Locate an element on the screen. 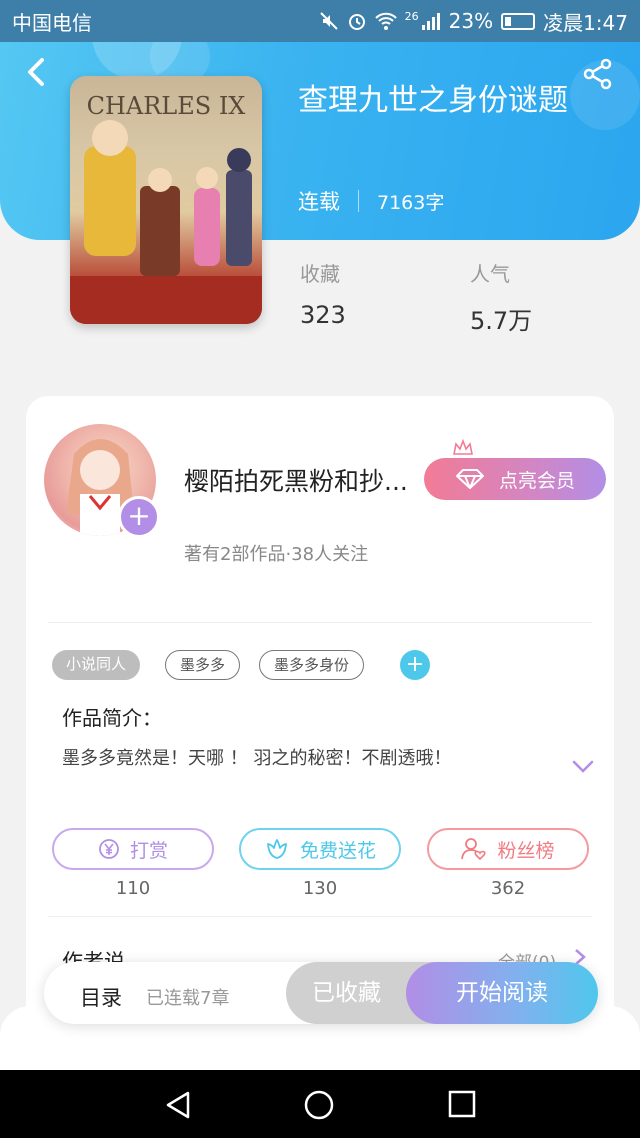 The height and width of the screenshot is (1138, 640). back-icon is located at coordinates (36, 72).